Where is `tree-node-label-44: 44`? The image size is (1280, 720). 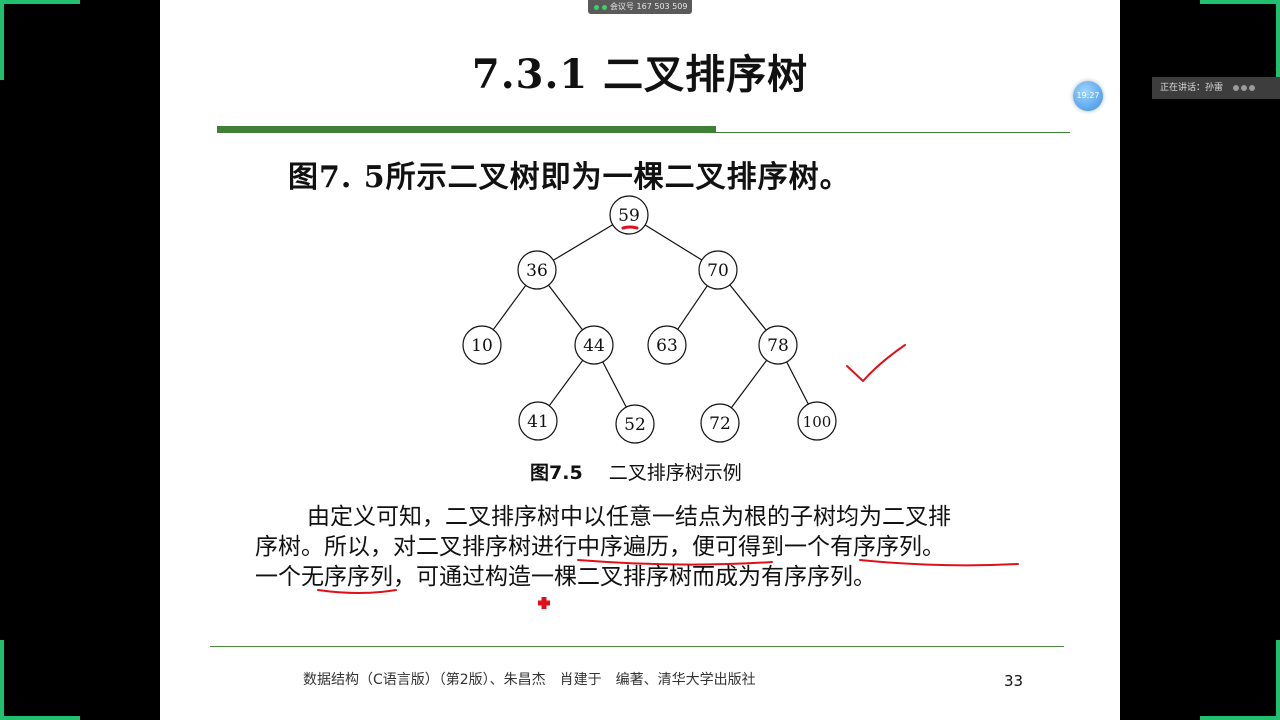
tree-node-label-44: 44 is located at coordinates (594, 346).